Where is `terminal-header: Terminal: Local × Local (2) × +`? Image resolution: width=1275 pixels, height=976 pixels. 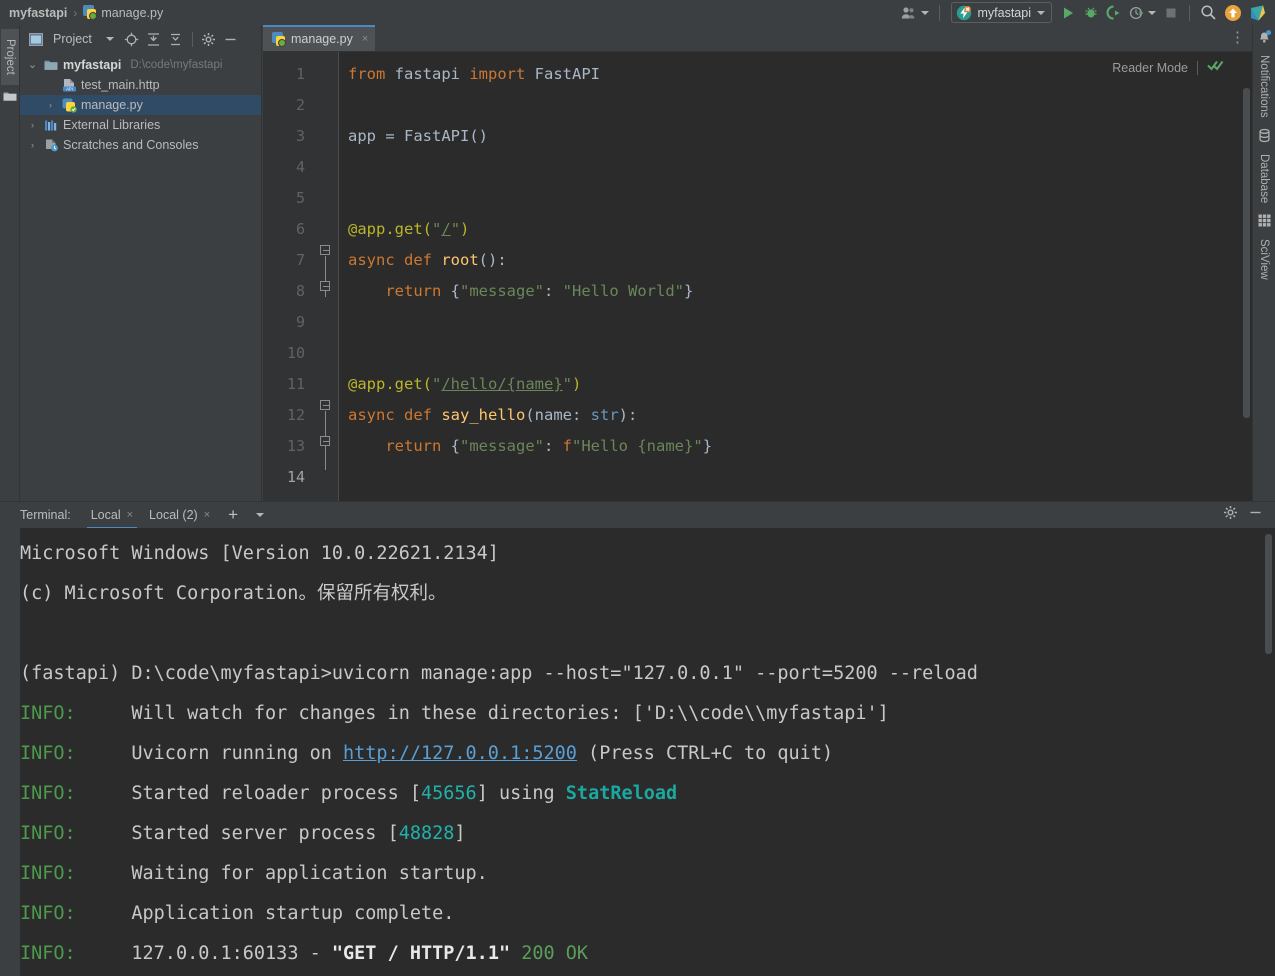
terminal-header: Terminal: Local × Local (2) × + is located at coordinates (637, 515).